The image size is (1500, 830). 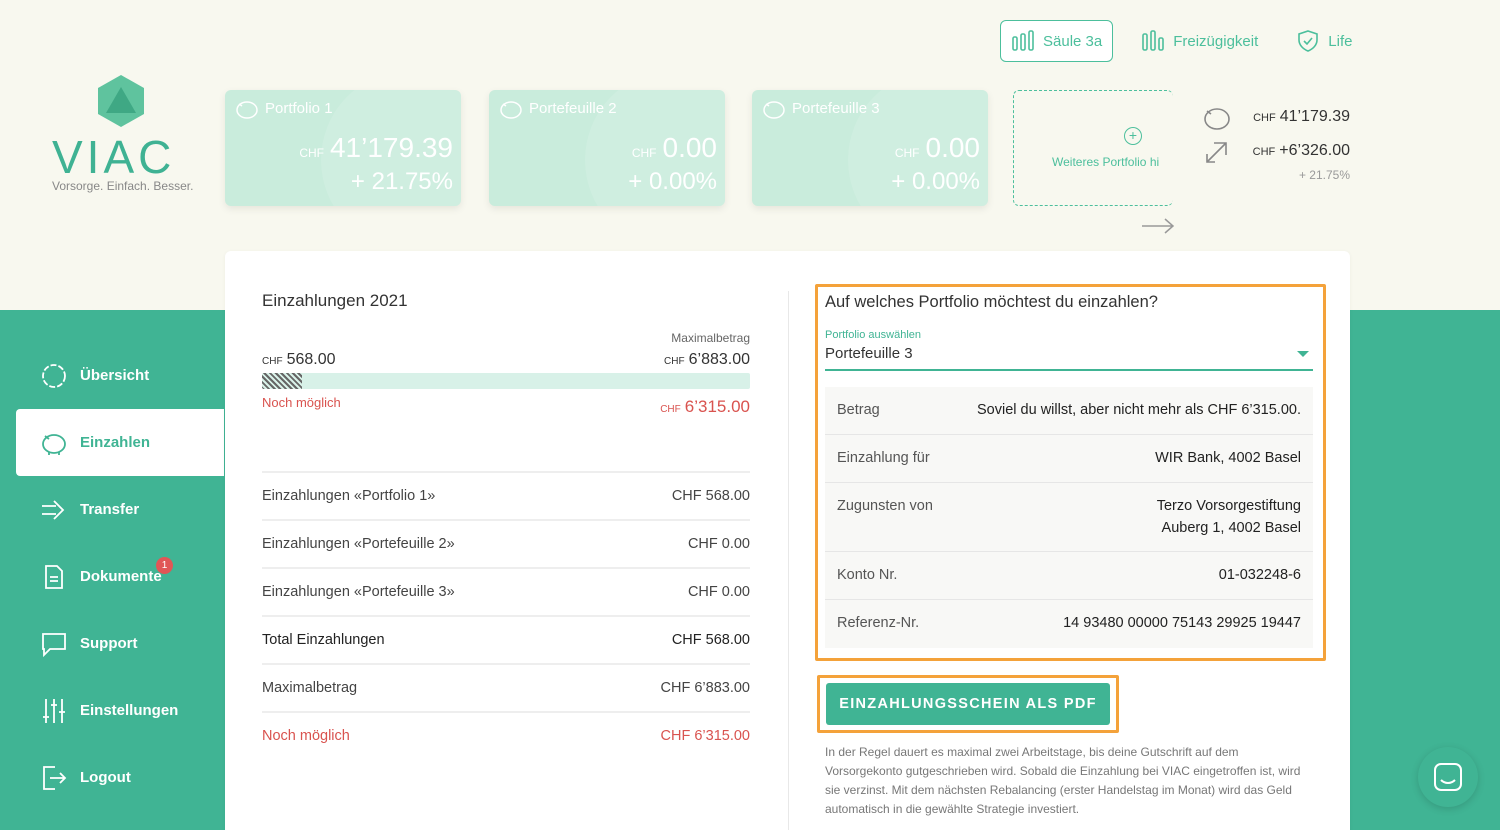 I want to click on sidebar-item-label: Transfer, so click(x=110, y=509).